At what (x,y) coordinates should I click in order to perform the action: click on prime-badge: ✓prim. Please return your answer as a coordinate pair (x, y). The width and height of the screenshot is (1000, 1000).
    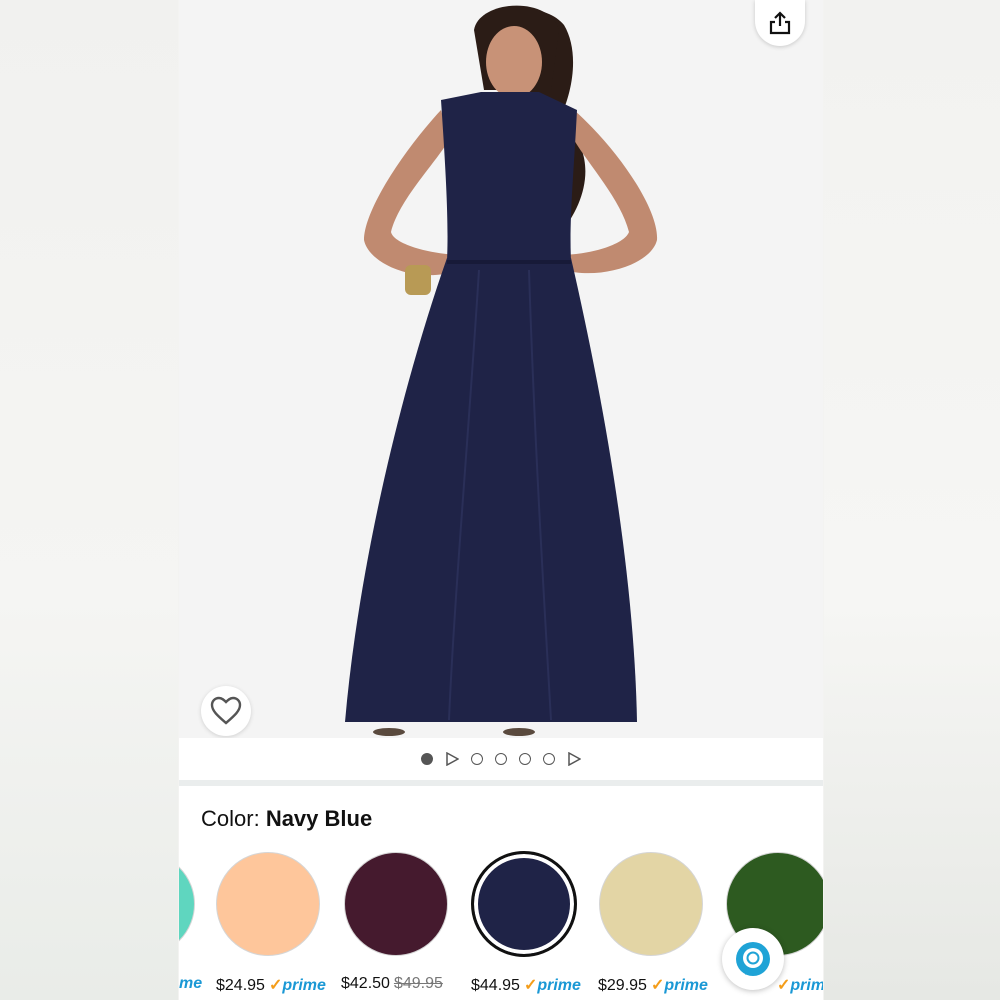
    Looking at the image, I should click on (800, 985).